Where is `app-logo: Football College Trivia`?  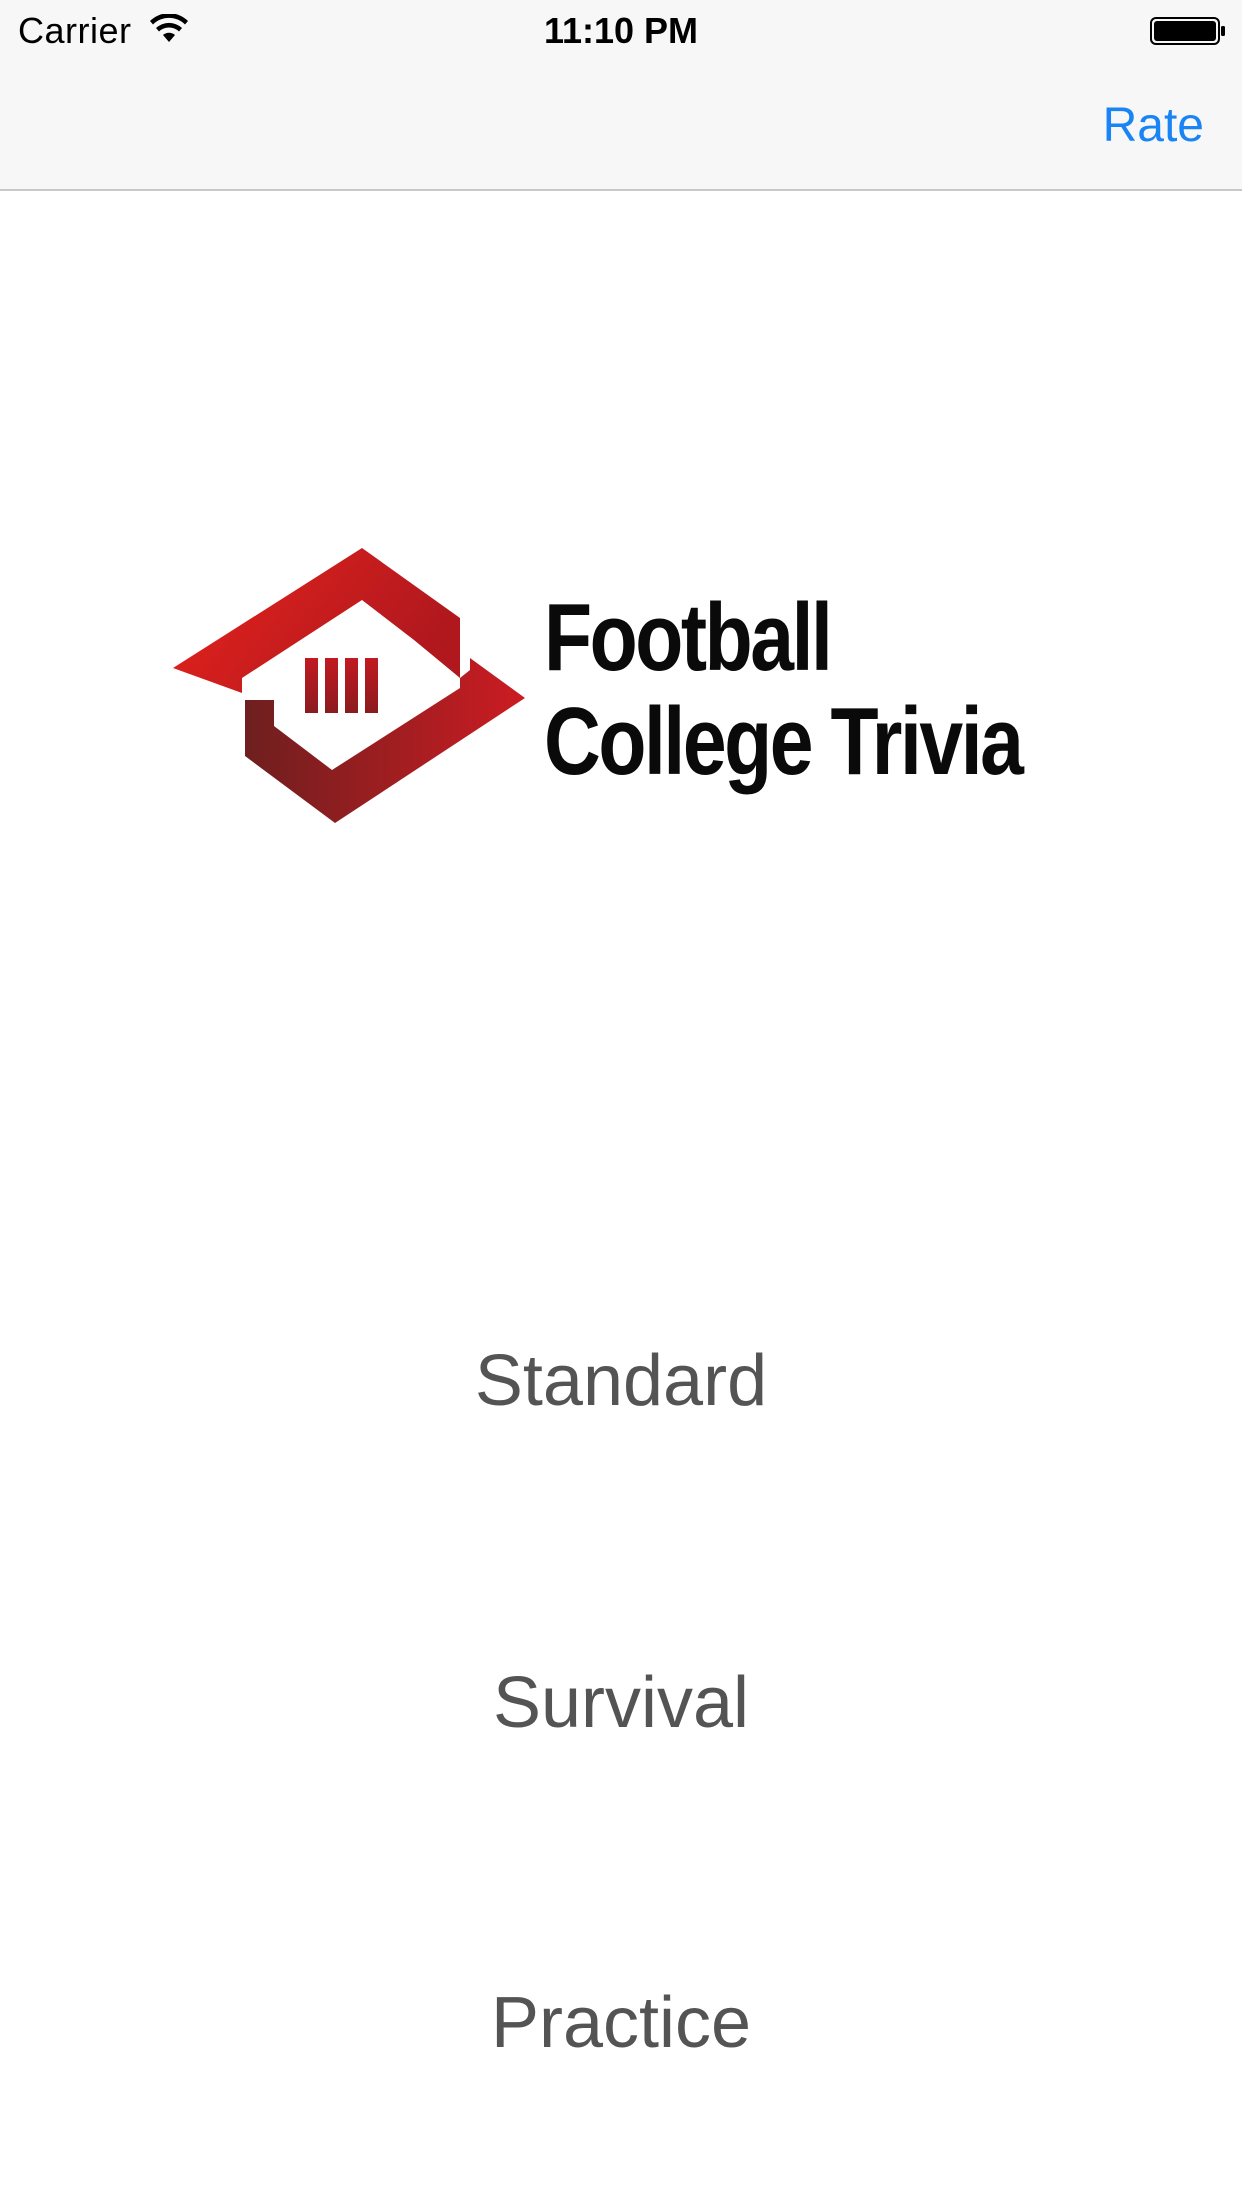
app-logo: Football College Trivia is located at coordinates (625, 688).